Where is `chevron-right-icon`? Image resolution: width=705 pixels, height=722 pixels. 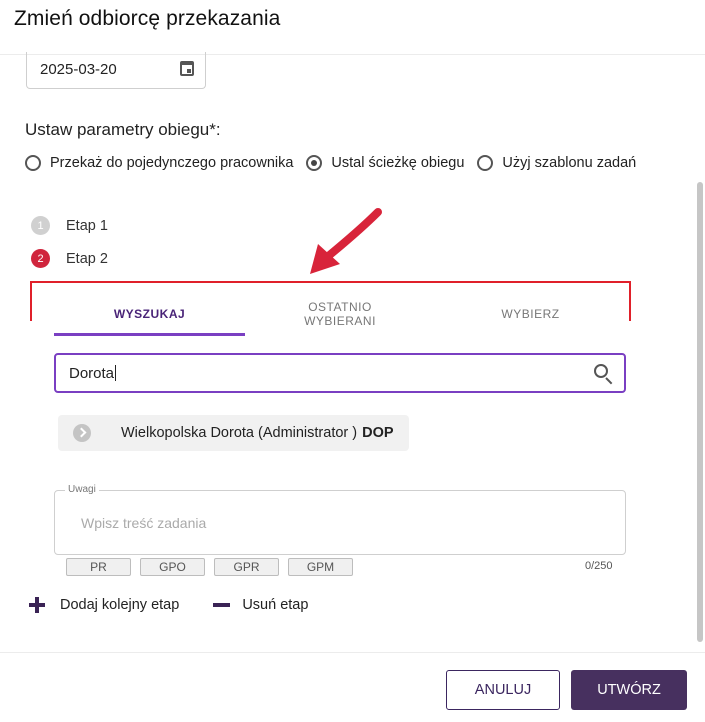
chevron-right-icon is located at coordinates (82, 433).